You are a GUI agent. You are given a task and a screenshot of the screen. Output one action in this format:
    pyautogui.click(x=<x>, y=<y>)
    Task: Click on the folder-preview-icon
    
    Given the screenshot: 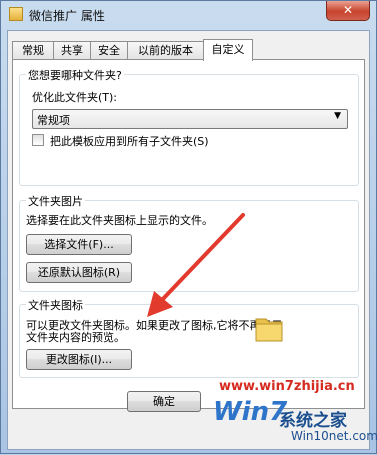 What is the action you would take?
    pyautogui.click(x=269, y=330)
    